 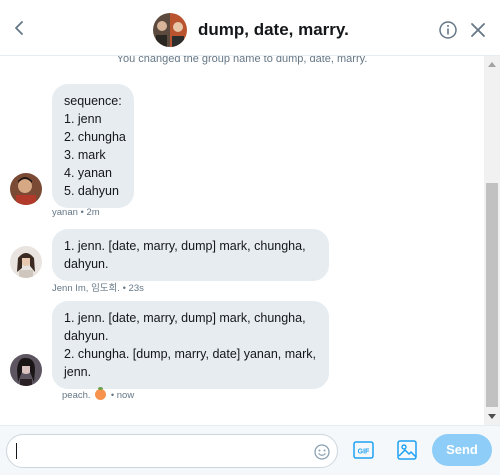 What do you see at coordinates (91, 191) in the screenshot?
I see `message-text: 5. dahyun` at bounding box center [91, 191].